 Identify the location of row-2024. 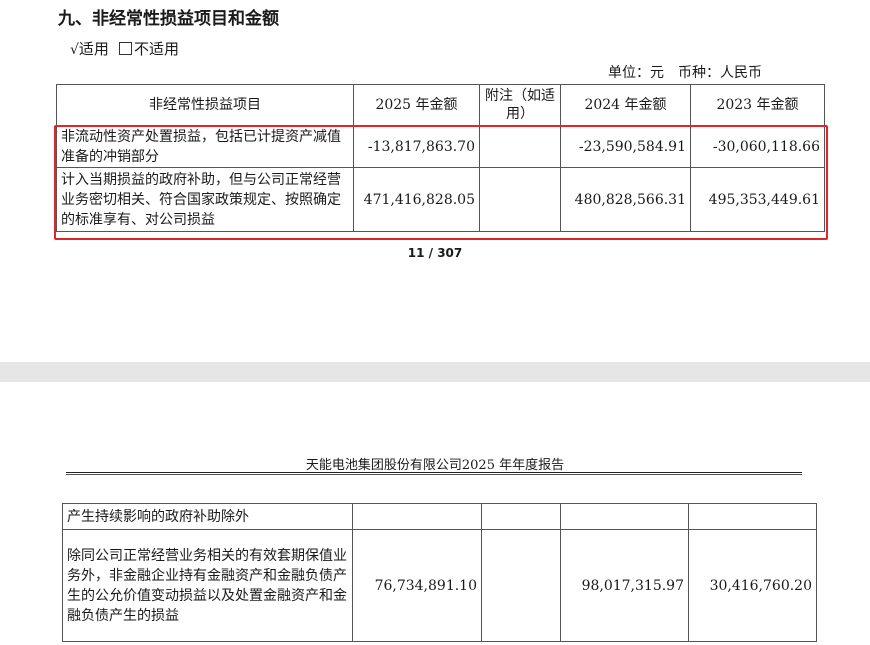
(624, 516).